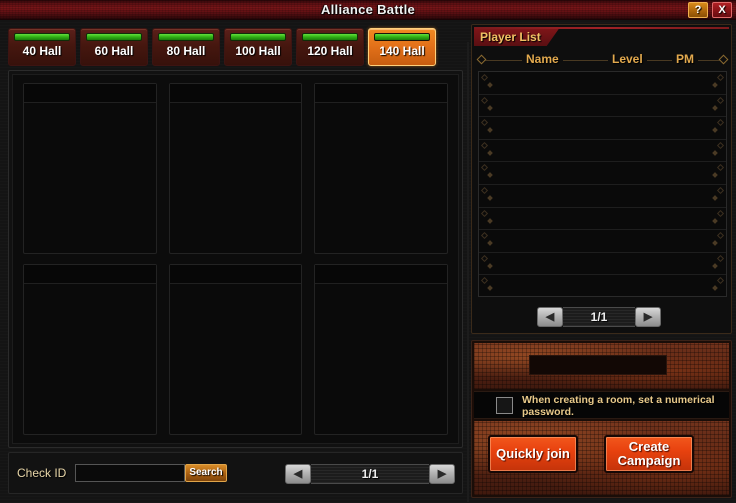 This screenshot has height=503, width=736. I want to click on tab-hall-100: 100 Hall, so click(258, 47).